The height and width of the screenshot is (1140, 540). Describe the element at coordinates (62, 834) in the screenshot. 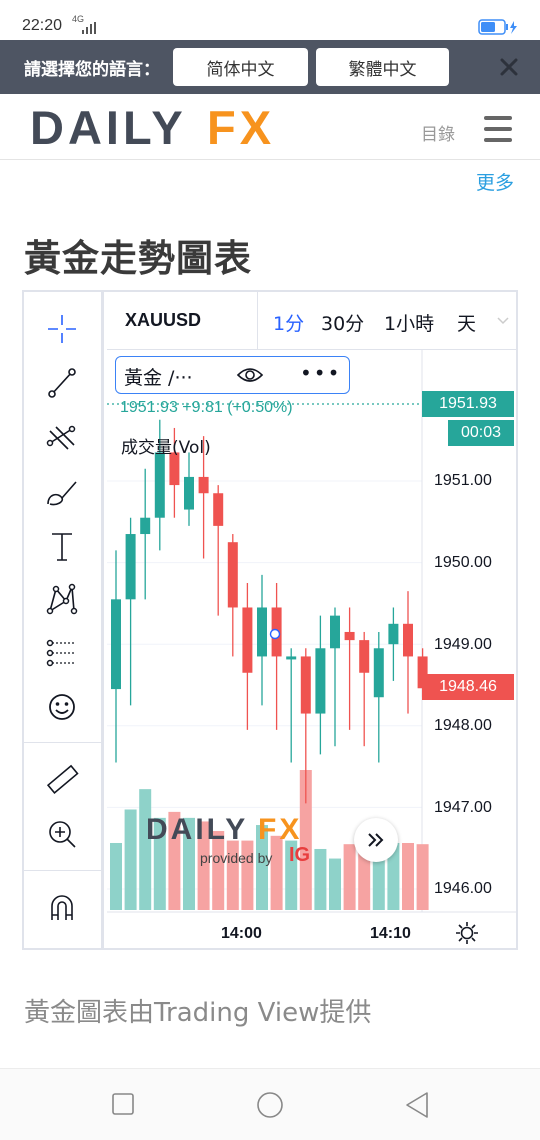

I see `zoom-in-icon` at that location.